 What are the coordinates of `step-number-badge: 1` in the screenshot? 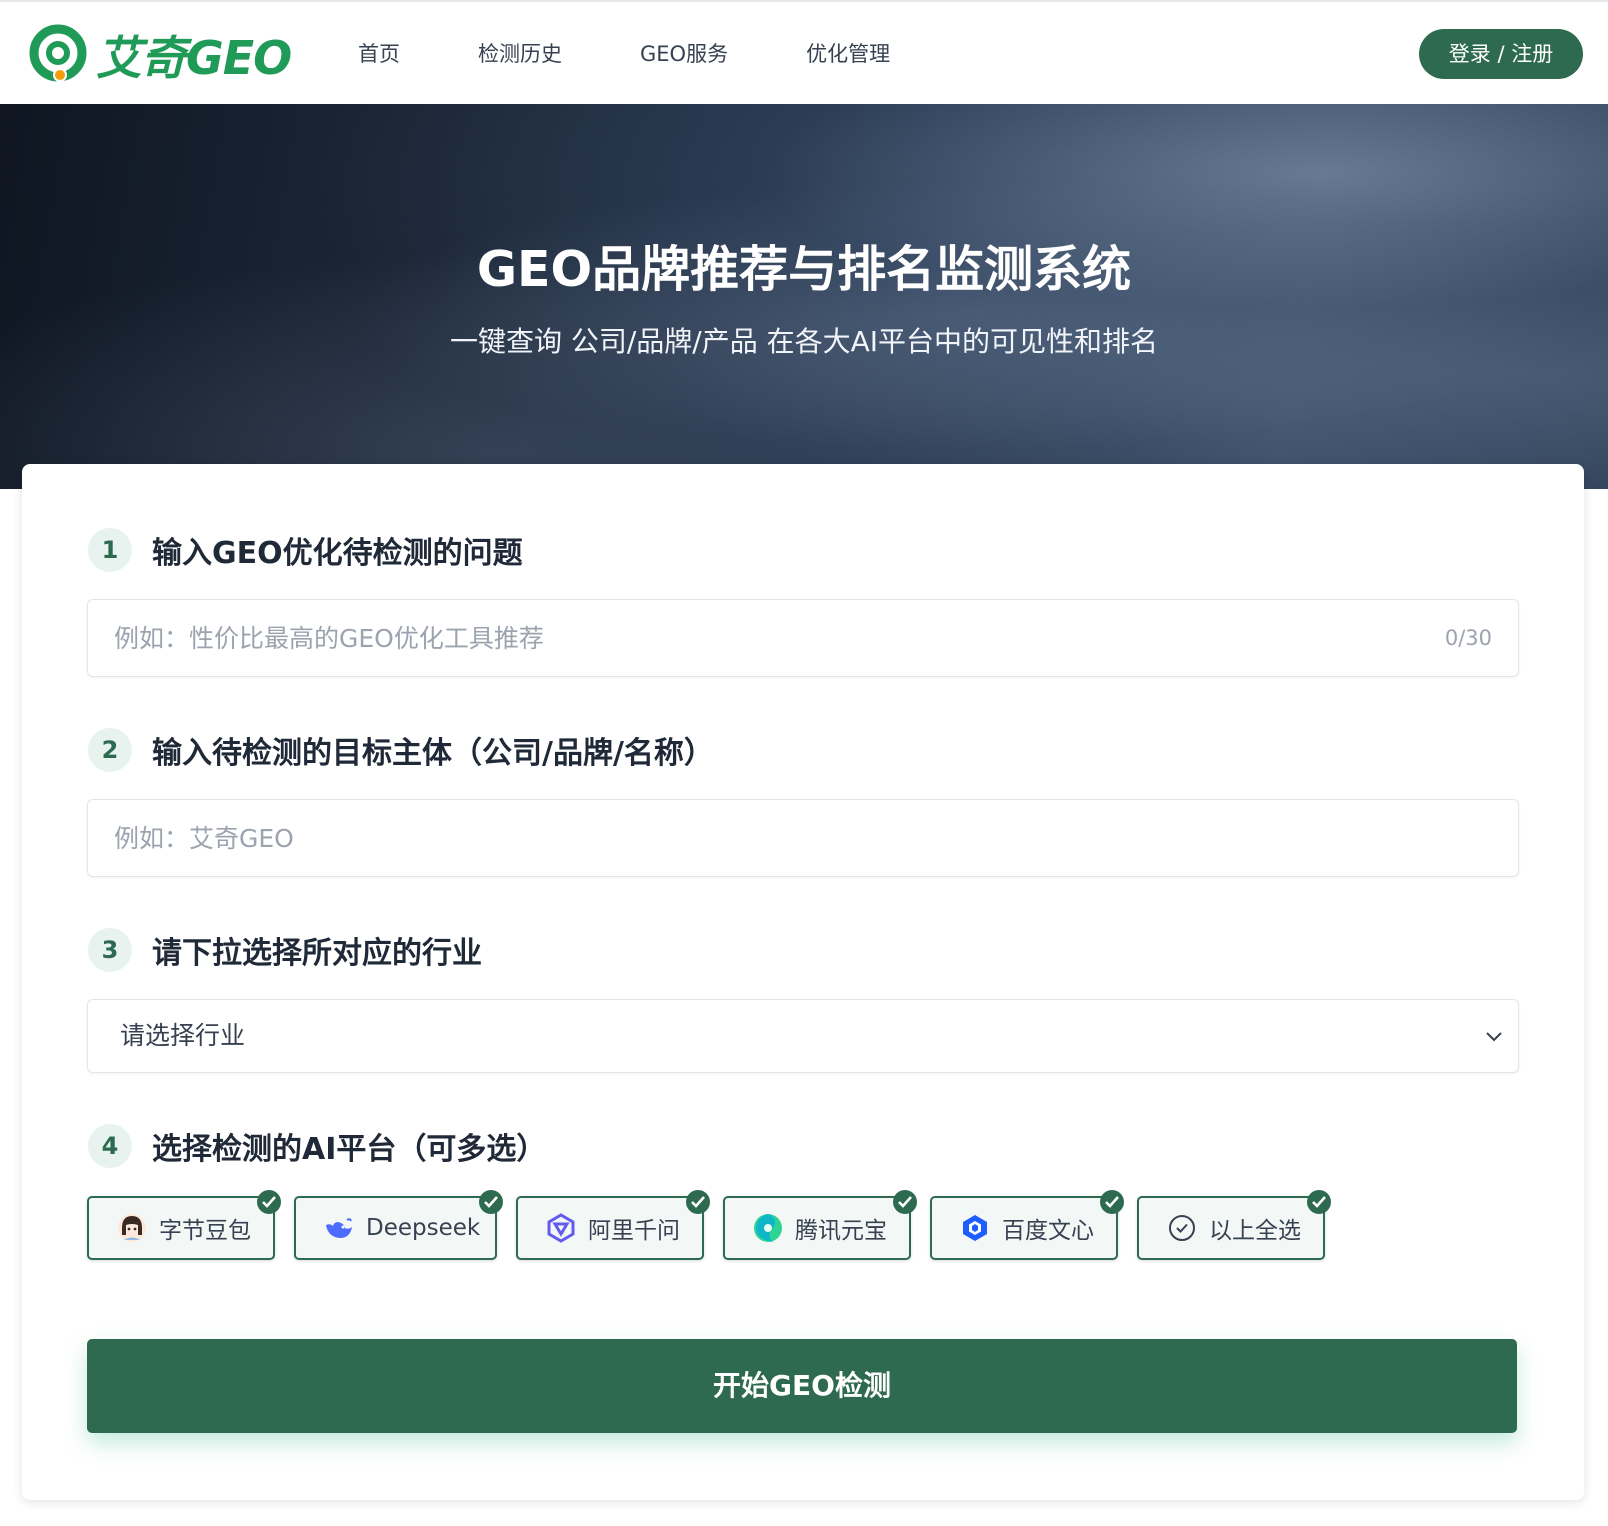 It's located at (110, 550).